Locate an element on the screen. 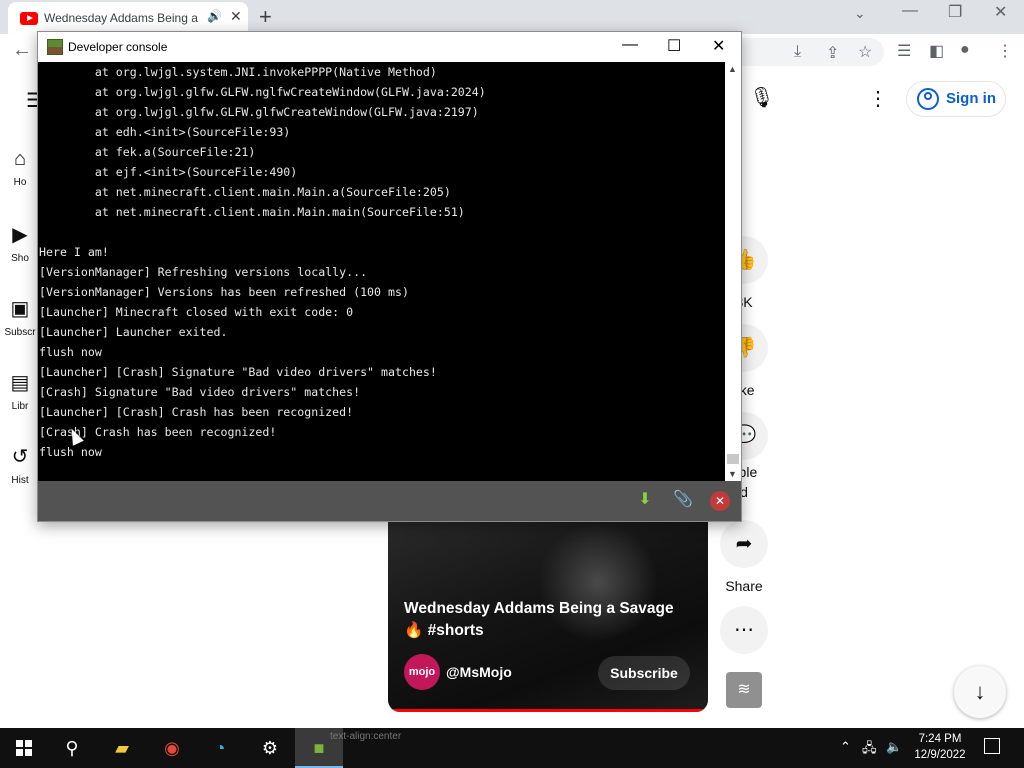 The image size is (1024, 768). install-icon: ⤓ is located at coordinates (797, 52).